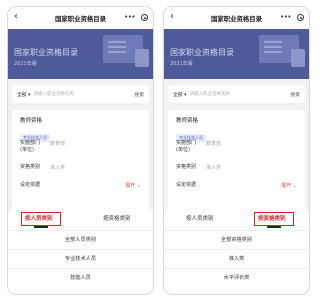 This screenshot has width=320, height=300. I want to click on filter-sheet: 按人员类别 按资格类别 全部人员类别 专业技术人员 技能人员, so click(80, 251).